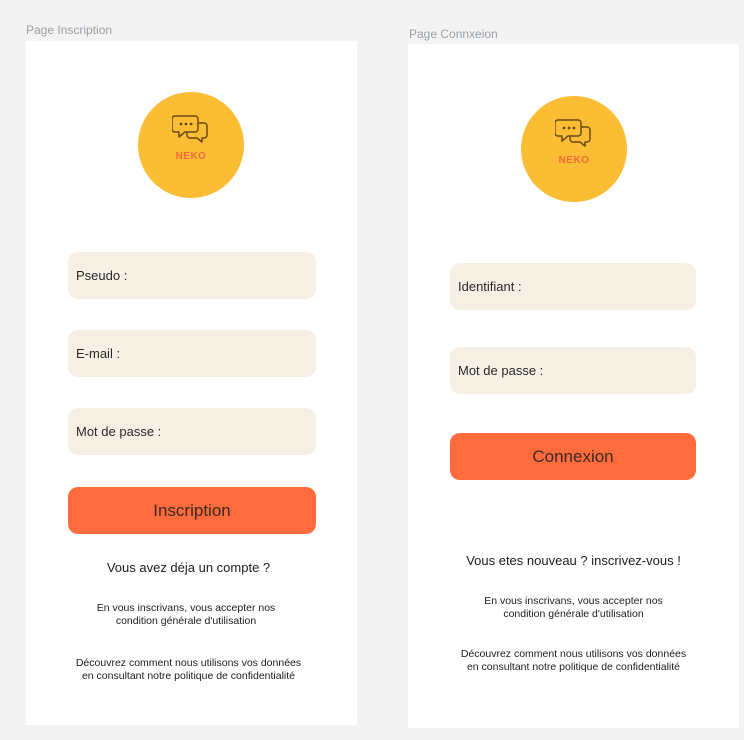 This screenshot has width=744, height=740. Describe the element at coordinates (453, 34) in the screenshot. I see `login-frame-label: Page Connxeion` at that location.